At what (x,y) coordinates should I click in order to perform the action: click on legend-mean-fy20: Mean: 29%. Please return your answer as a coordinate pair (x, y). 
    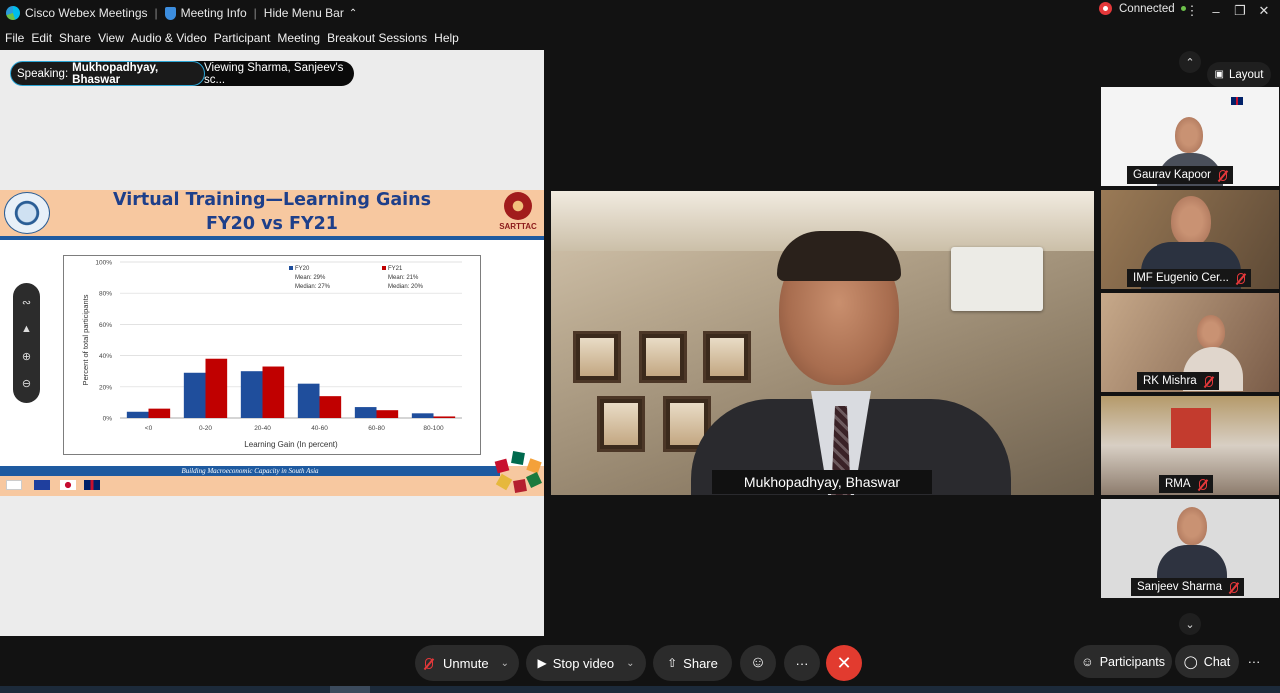
    Looking at the image, I should click on (310, 278).